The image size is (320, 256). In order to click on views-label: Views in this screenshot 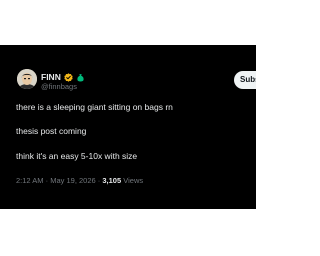, I will do `click(133, 180)`.